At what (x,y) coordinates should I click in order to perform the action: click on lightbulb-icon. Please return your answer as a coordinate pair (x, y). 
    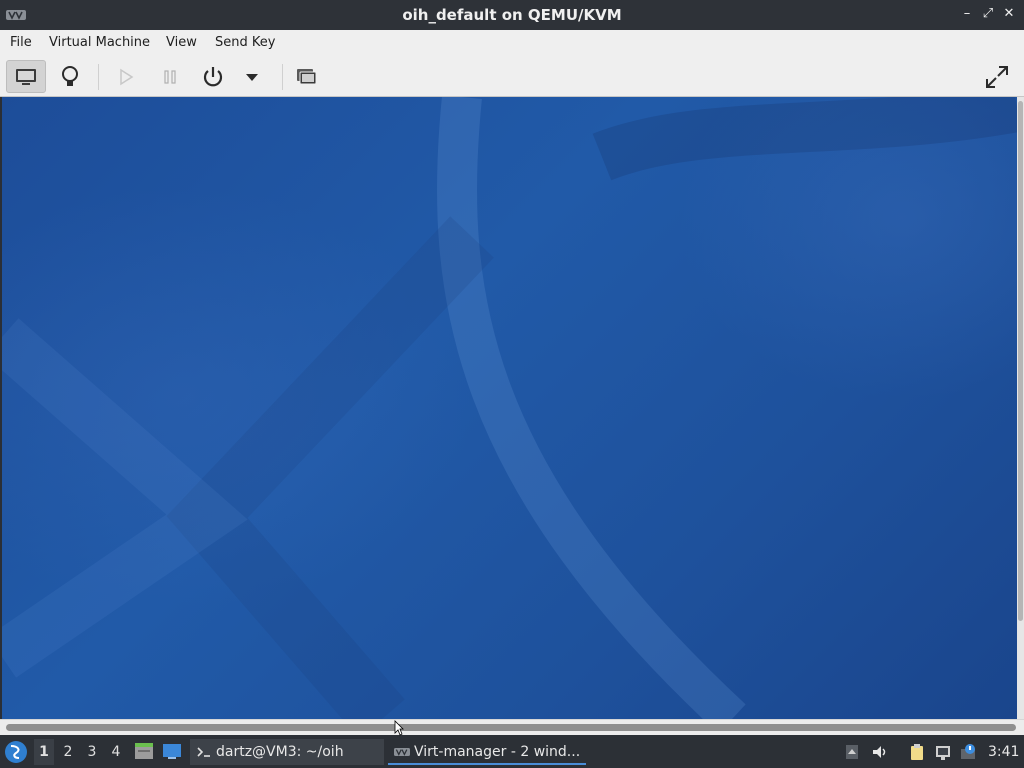
    Looking at the image, I should click on (70, 75).